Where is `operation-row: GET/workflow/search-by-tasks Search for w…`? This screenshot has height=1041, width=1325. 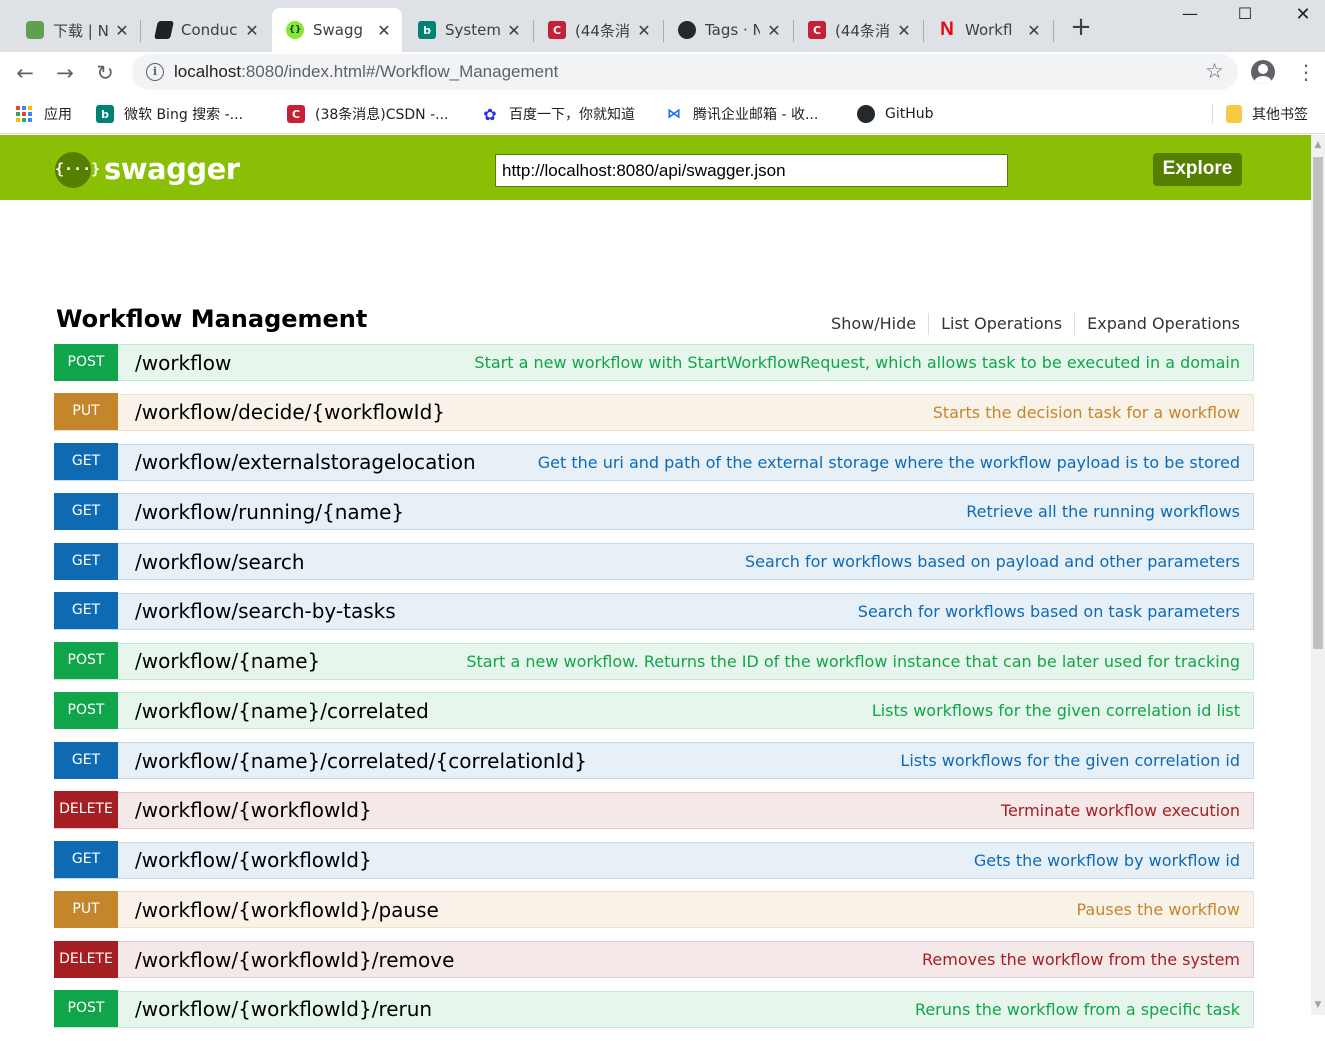
operation-row: GET/workflow/search-by-tasks Search for w… is located at coordinates (654, 611).